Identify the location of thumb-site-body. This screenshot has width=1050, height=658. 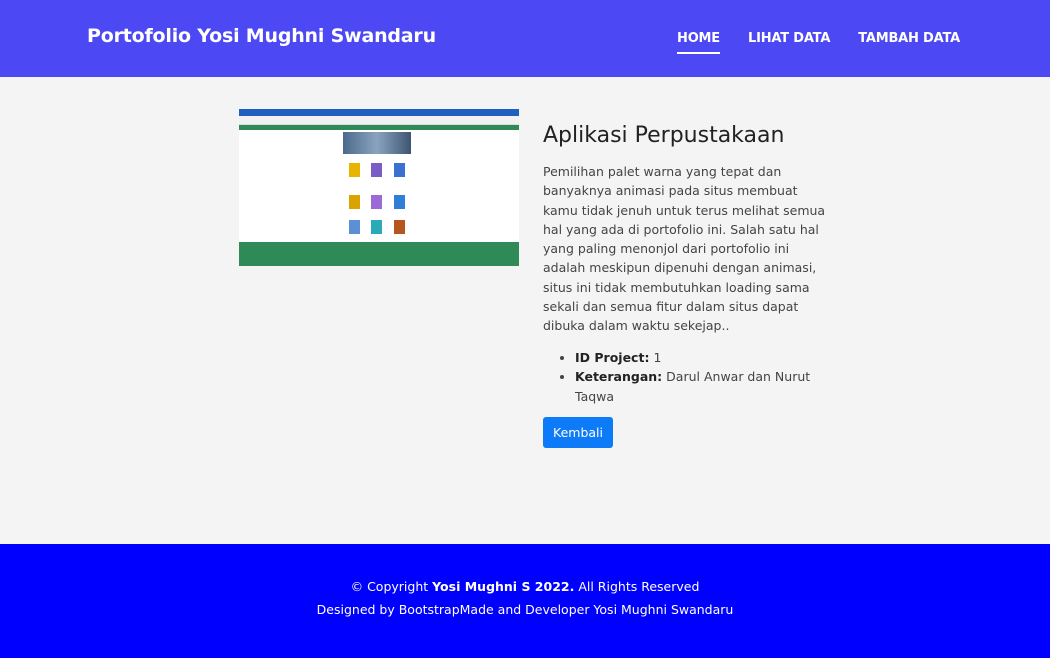
(379, 186).